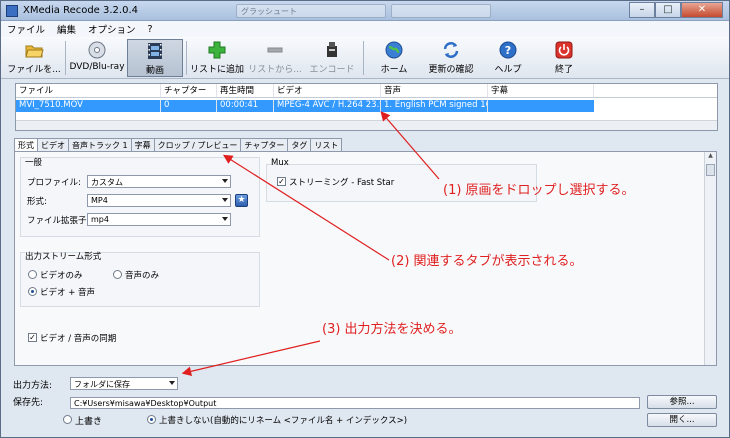 Image resolution: width=730 pixels, height=438 pixels. I want to click on profile-select: カスタム, so click(159, 181).